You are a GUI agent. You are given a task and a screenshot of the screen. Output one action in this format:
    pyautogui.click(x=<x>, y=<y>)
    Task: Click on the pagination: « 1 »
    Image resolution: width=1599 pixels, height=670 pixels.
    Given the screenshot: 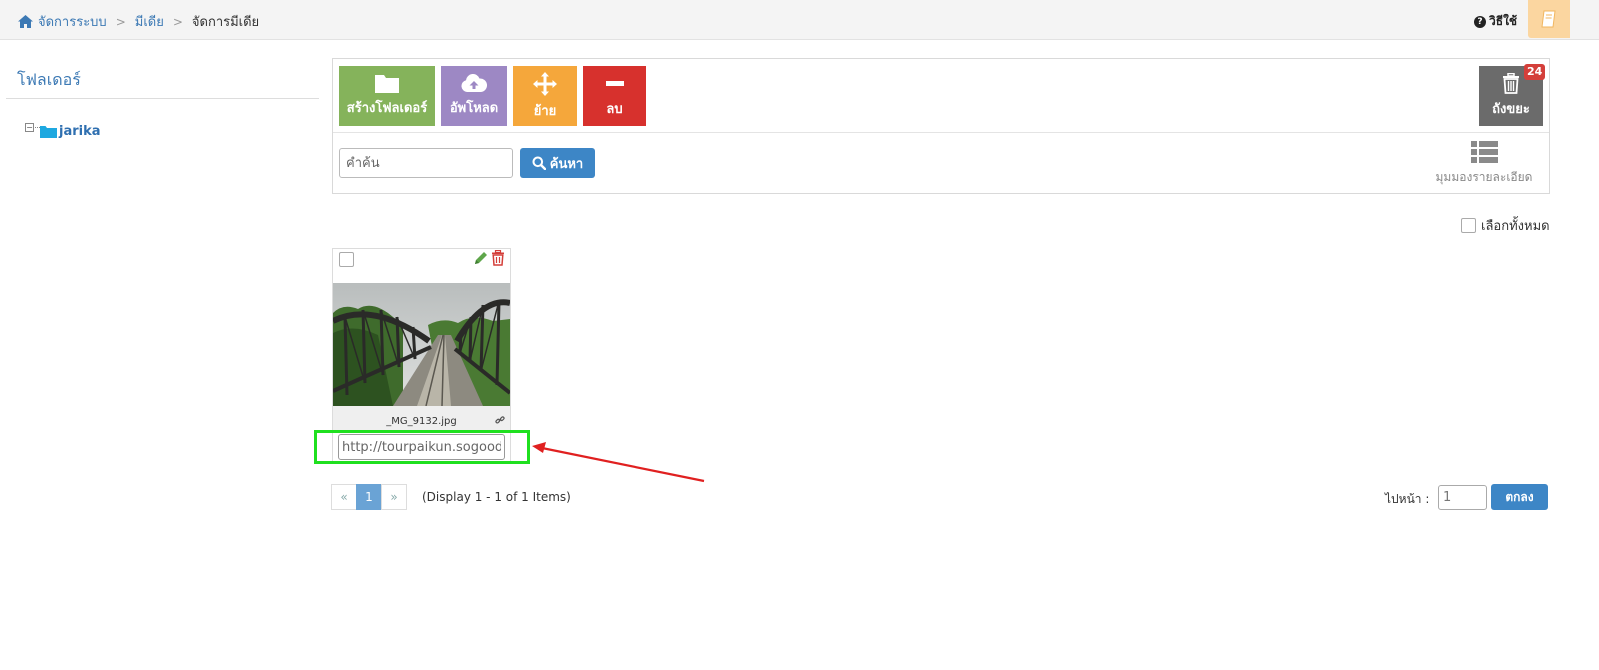 What is the action you would take?
    pyautogui.click(x=369, y=497)
    